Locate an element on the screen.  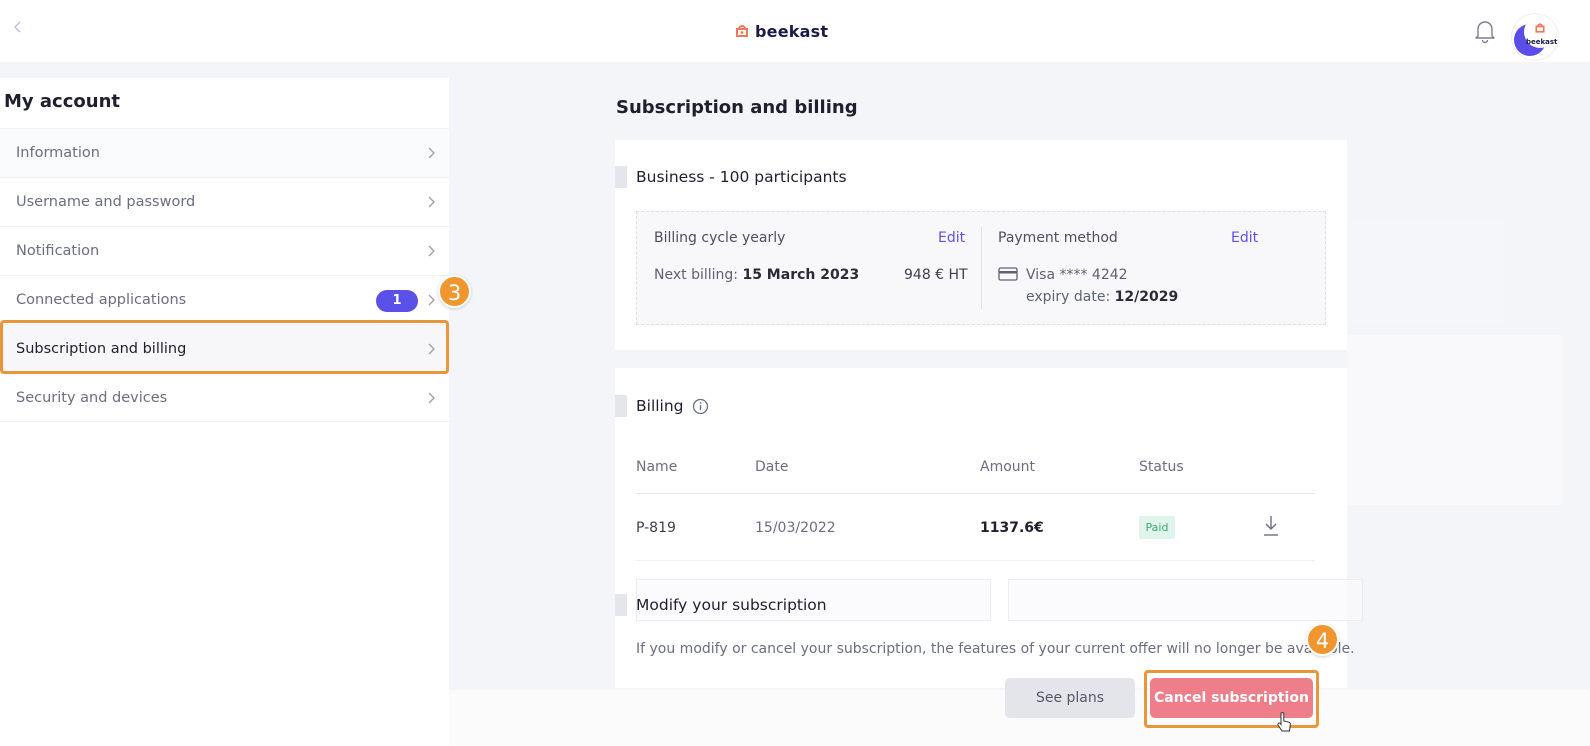
payment-method-label: Payment method is located at coordinates (1058, 238).